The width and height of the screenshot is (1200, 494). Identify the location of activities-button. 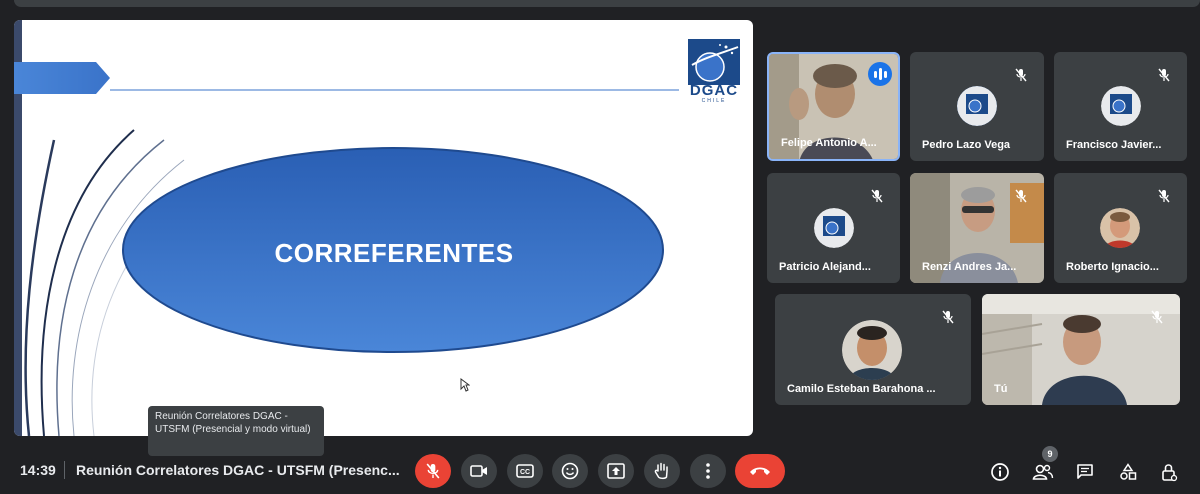
(1128, 472).